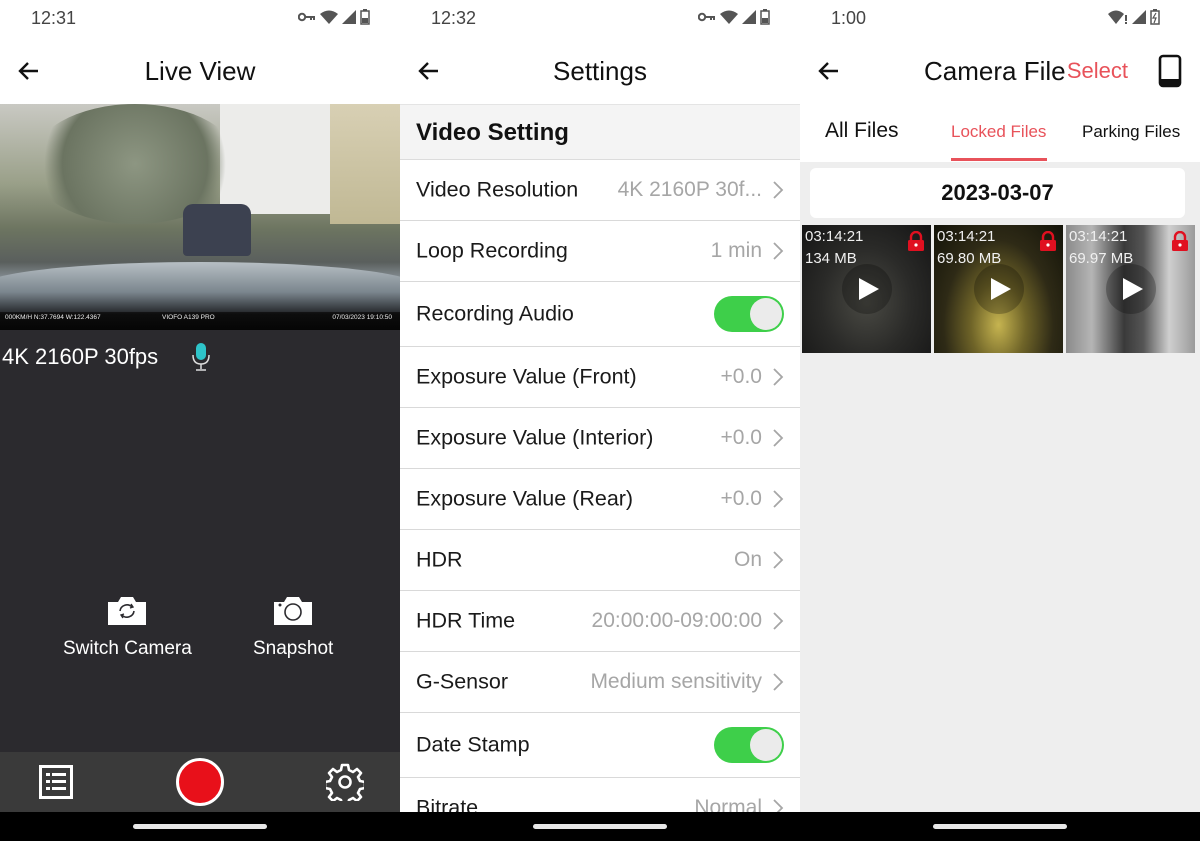 This screenshot has height=841, width=1200. I want to click on settings-gear-icon, so click(345, 782).